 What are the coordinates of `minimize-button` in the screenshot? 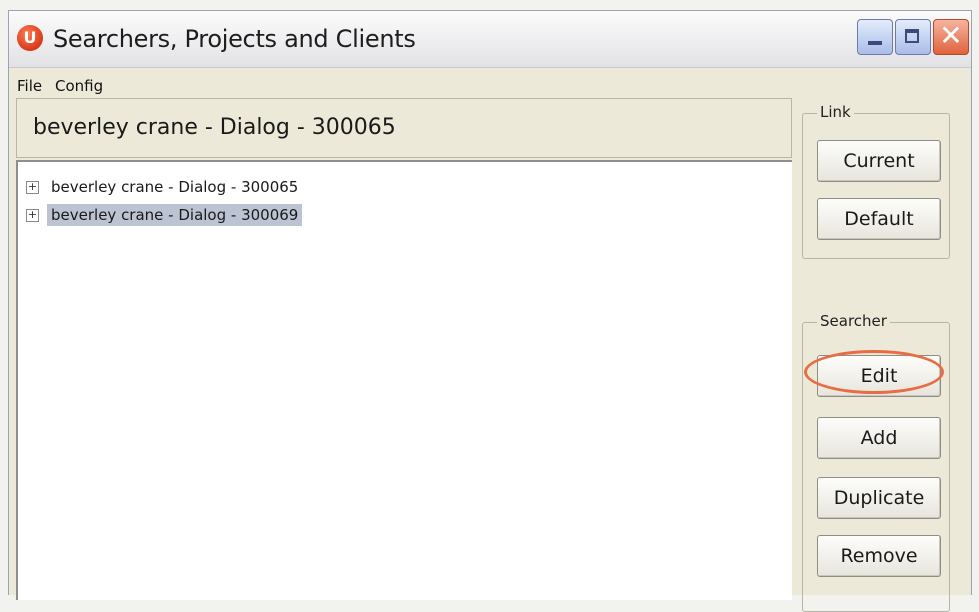 It's located at (875, 37).